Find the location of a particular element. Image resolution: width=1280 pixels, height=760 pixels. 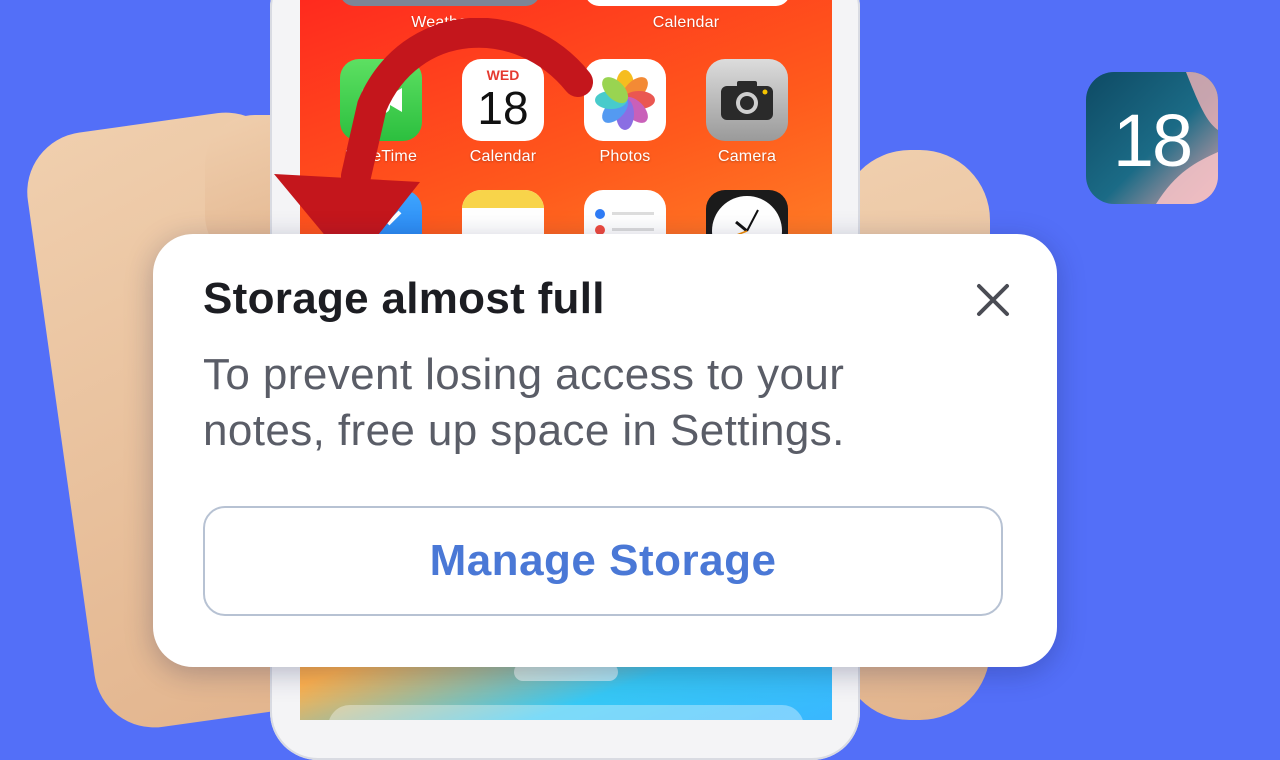

app-camera is located at coordinates (747, 100).